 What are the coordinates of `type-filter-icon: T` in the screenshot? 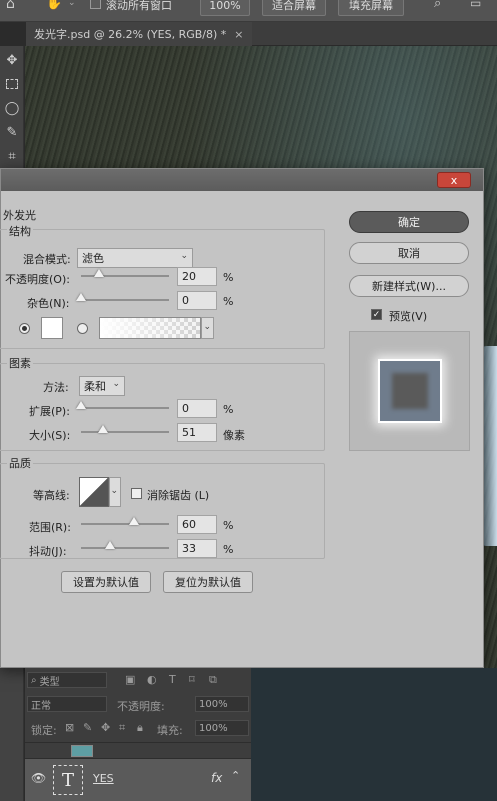 It's located at (172, 679).